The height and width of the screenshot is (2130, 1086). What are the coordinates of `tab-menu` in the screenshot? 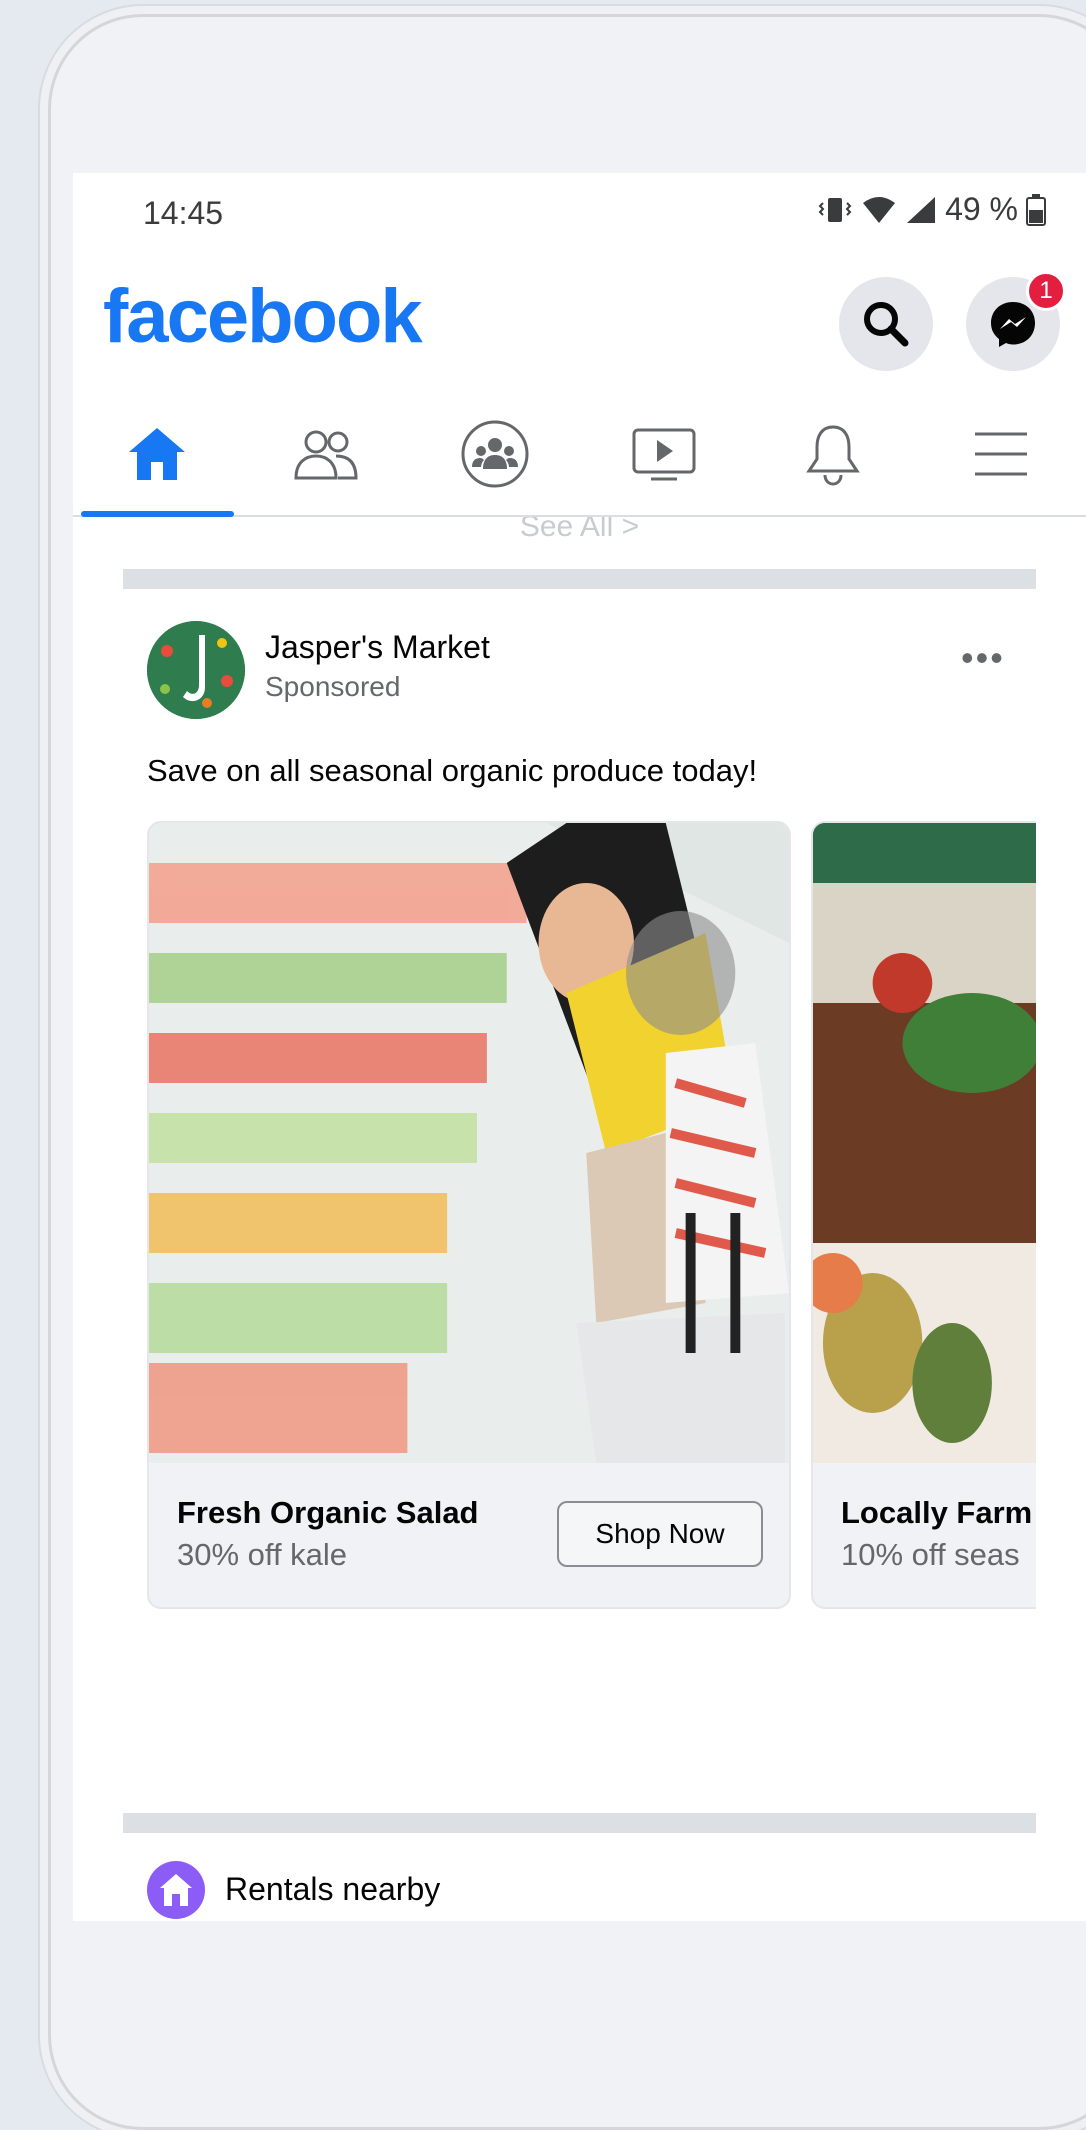 It's located at (1001, 454).